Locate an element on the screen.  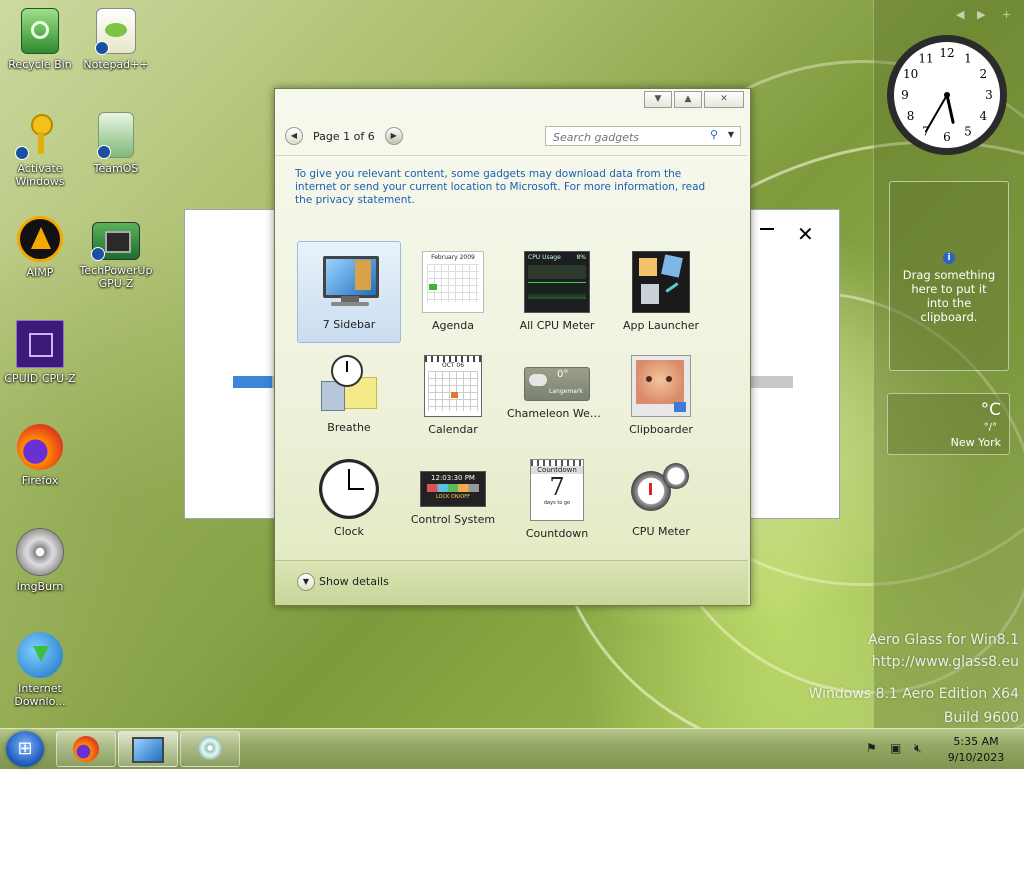
gadget-clipboarder: Clipboarder is located at coordinates (661, 396).